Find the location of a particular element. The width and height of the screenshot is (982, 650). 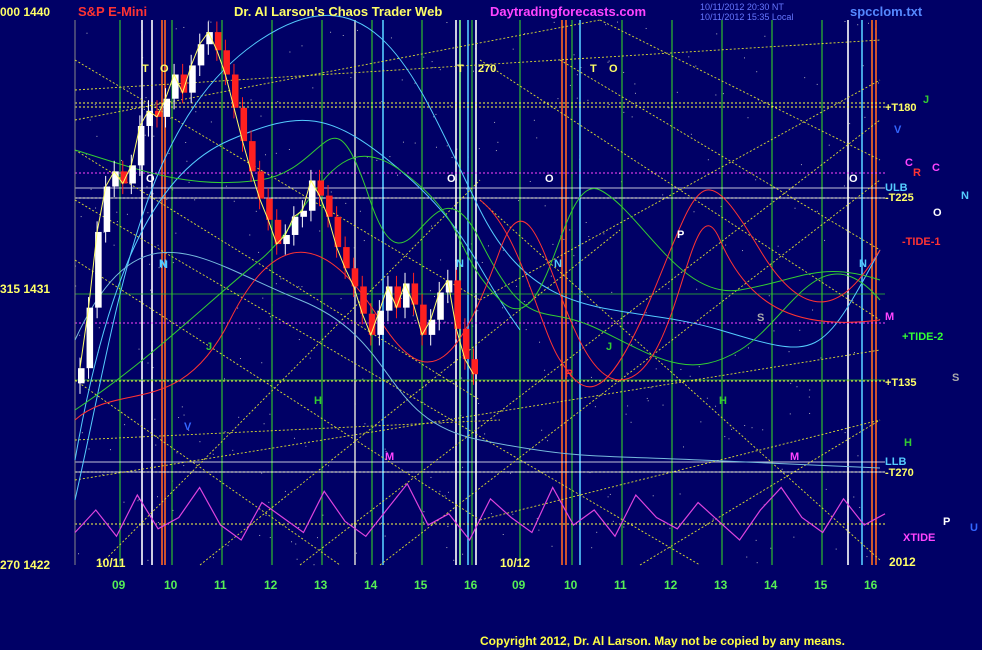

y-label-bottom: 270 1422 is located at coordinates (25, 565).